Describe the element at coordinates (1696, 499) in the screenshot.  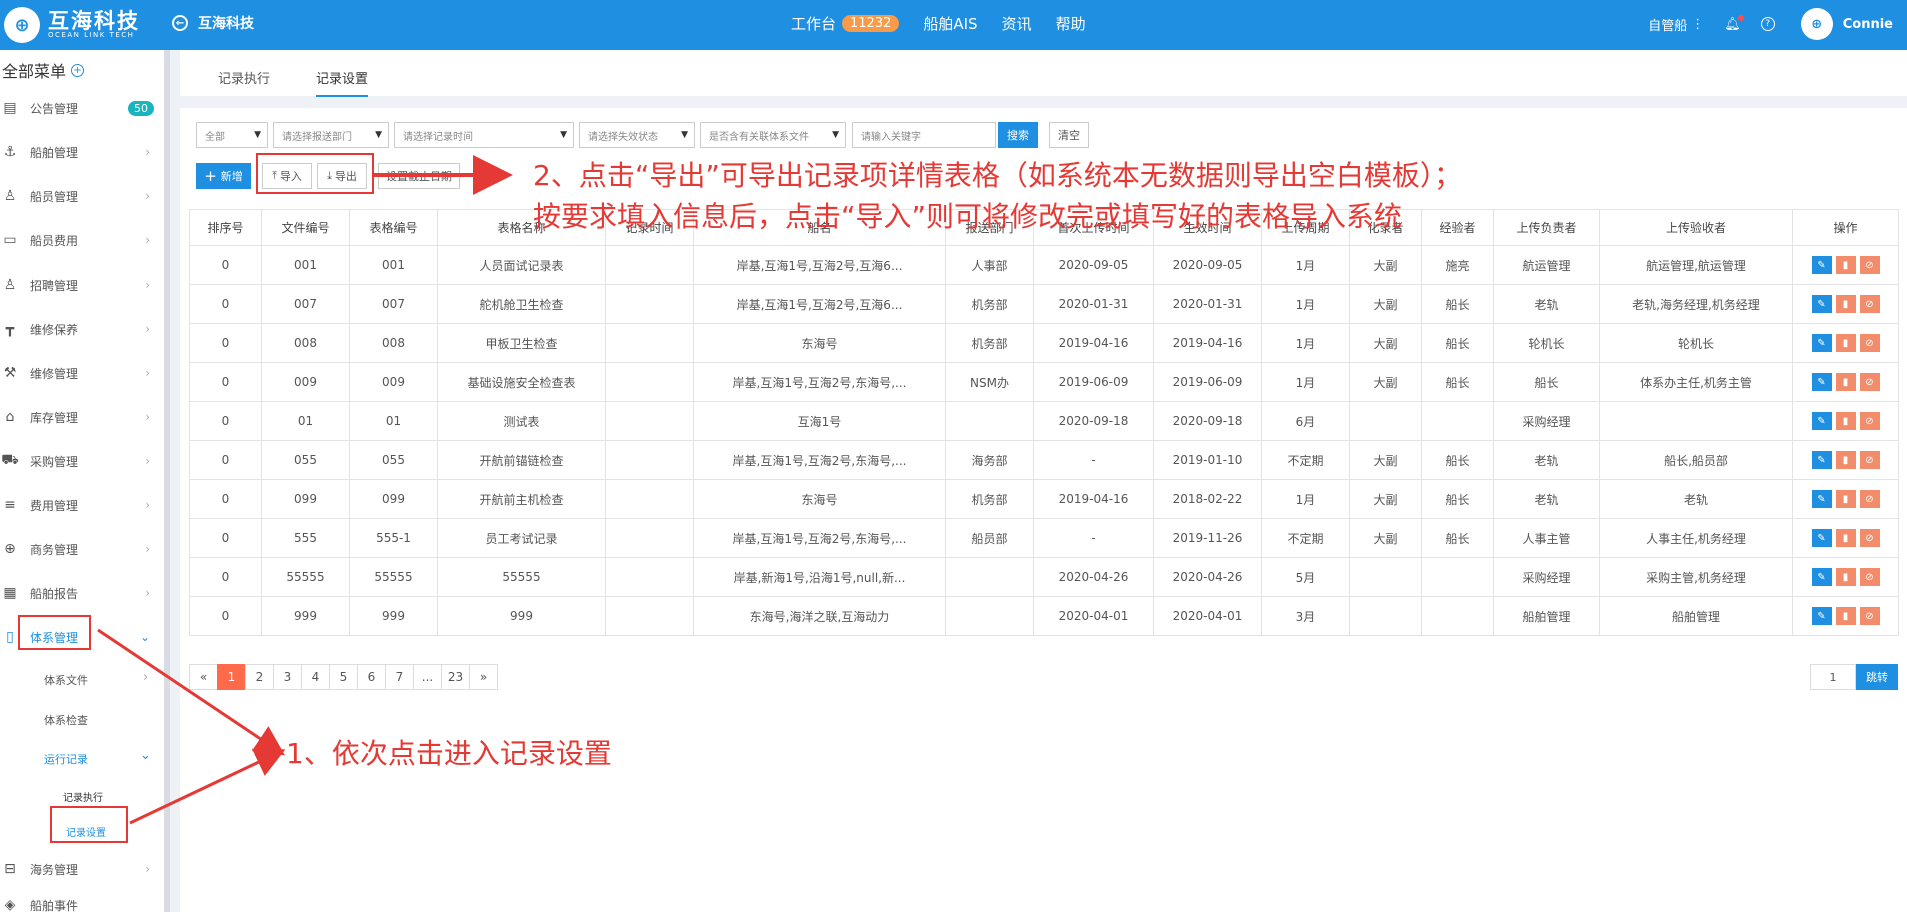
I see `table-cell: 老轨` at that location.